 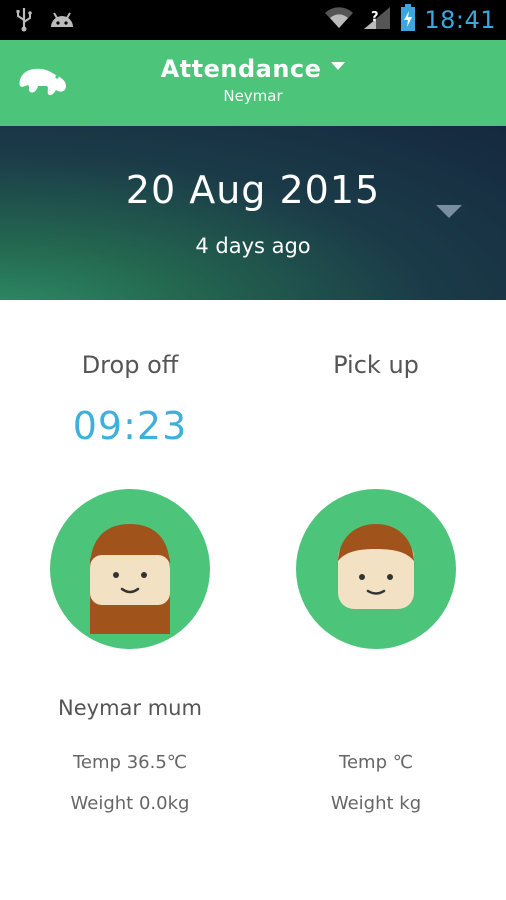 What do you see at coordinates (253, 20) in the screenshot?
I see `status-bar: ? 18:41` at bounding box center [253, 20].